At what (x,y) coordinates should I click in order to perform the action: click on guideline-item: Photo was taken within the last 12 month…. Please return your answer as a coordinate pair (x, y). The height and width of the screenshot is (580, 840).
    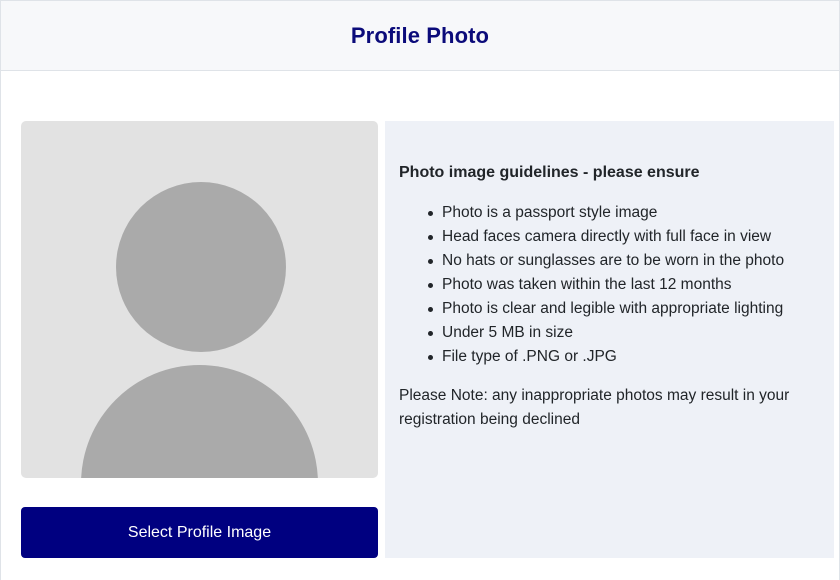
    Looking at the image, I should click on (624, 285).